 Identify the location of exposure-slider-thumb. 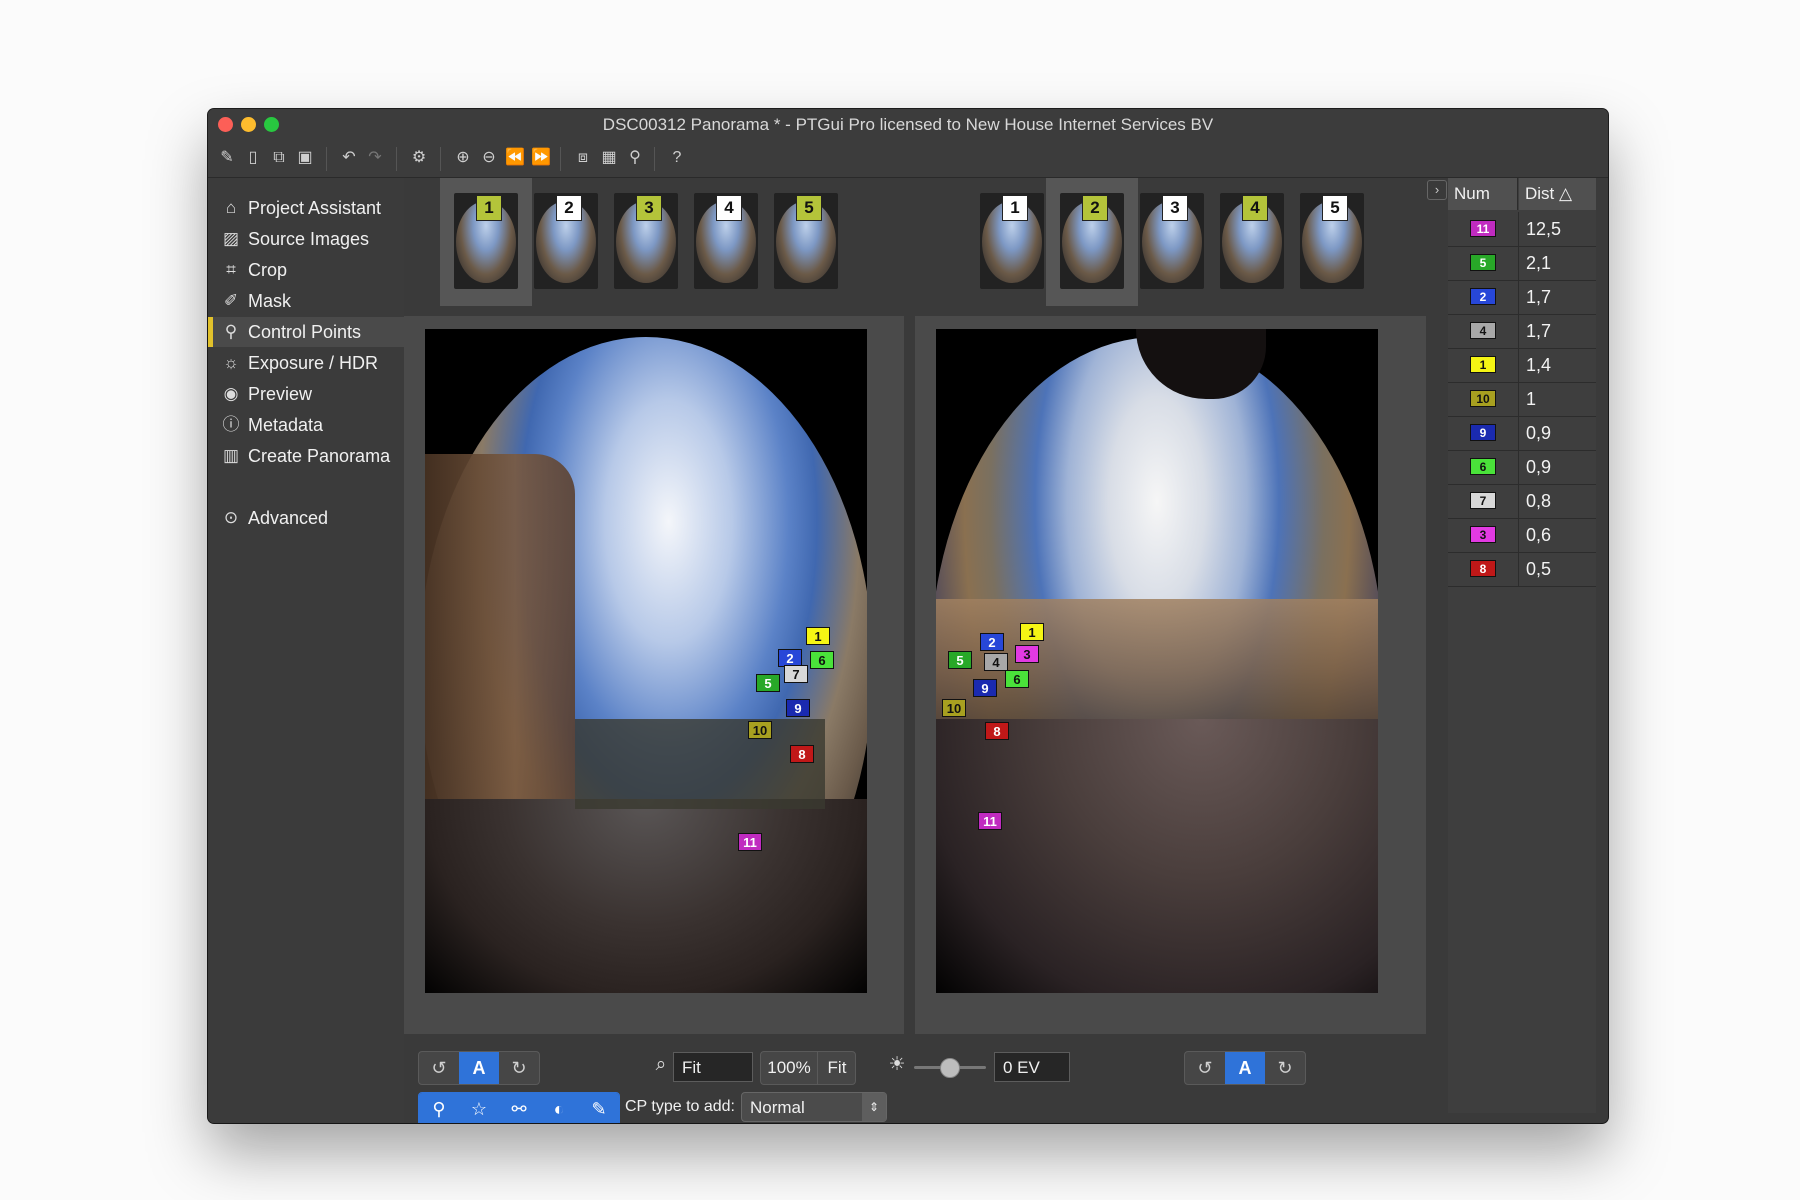
(950, 1068).